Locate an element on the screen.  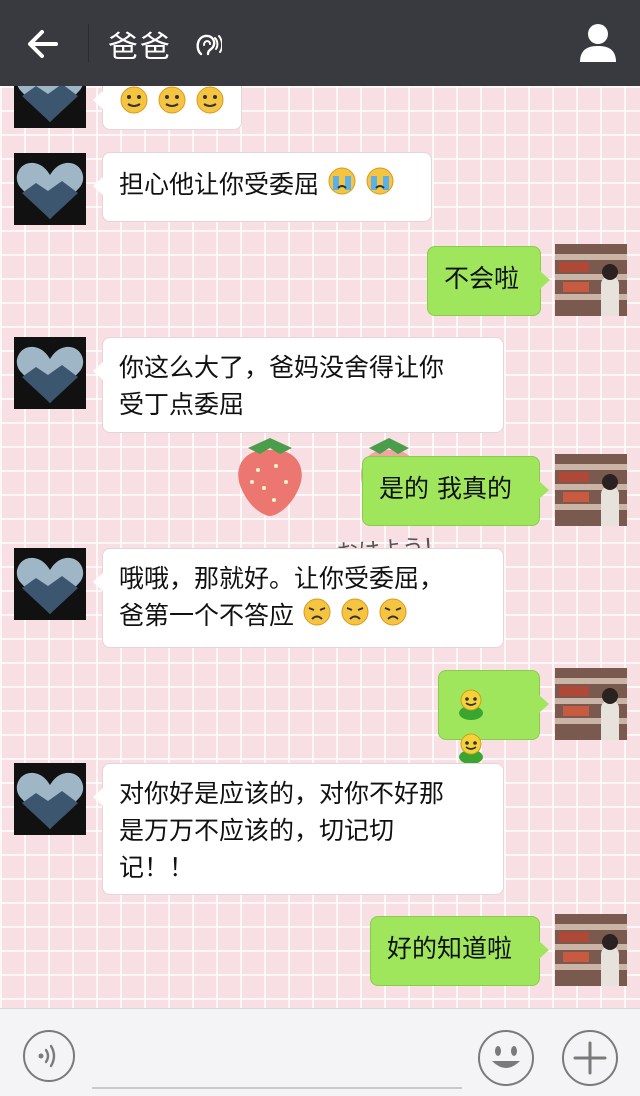
message-bubble-me: 好的知道啦 is located at coordinates (459, 951).